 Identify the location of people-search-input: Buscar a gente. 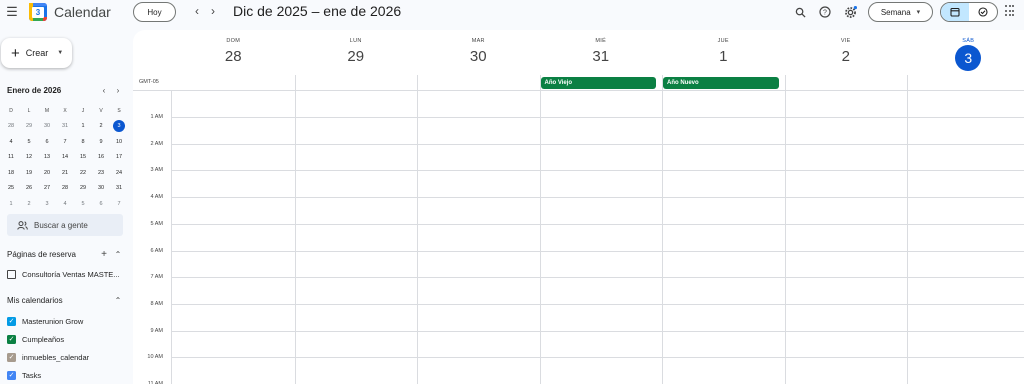
(65, 225).